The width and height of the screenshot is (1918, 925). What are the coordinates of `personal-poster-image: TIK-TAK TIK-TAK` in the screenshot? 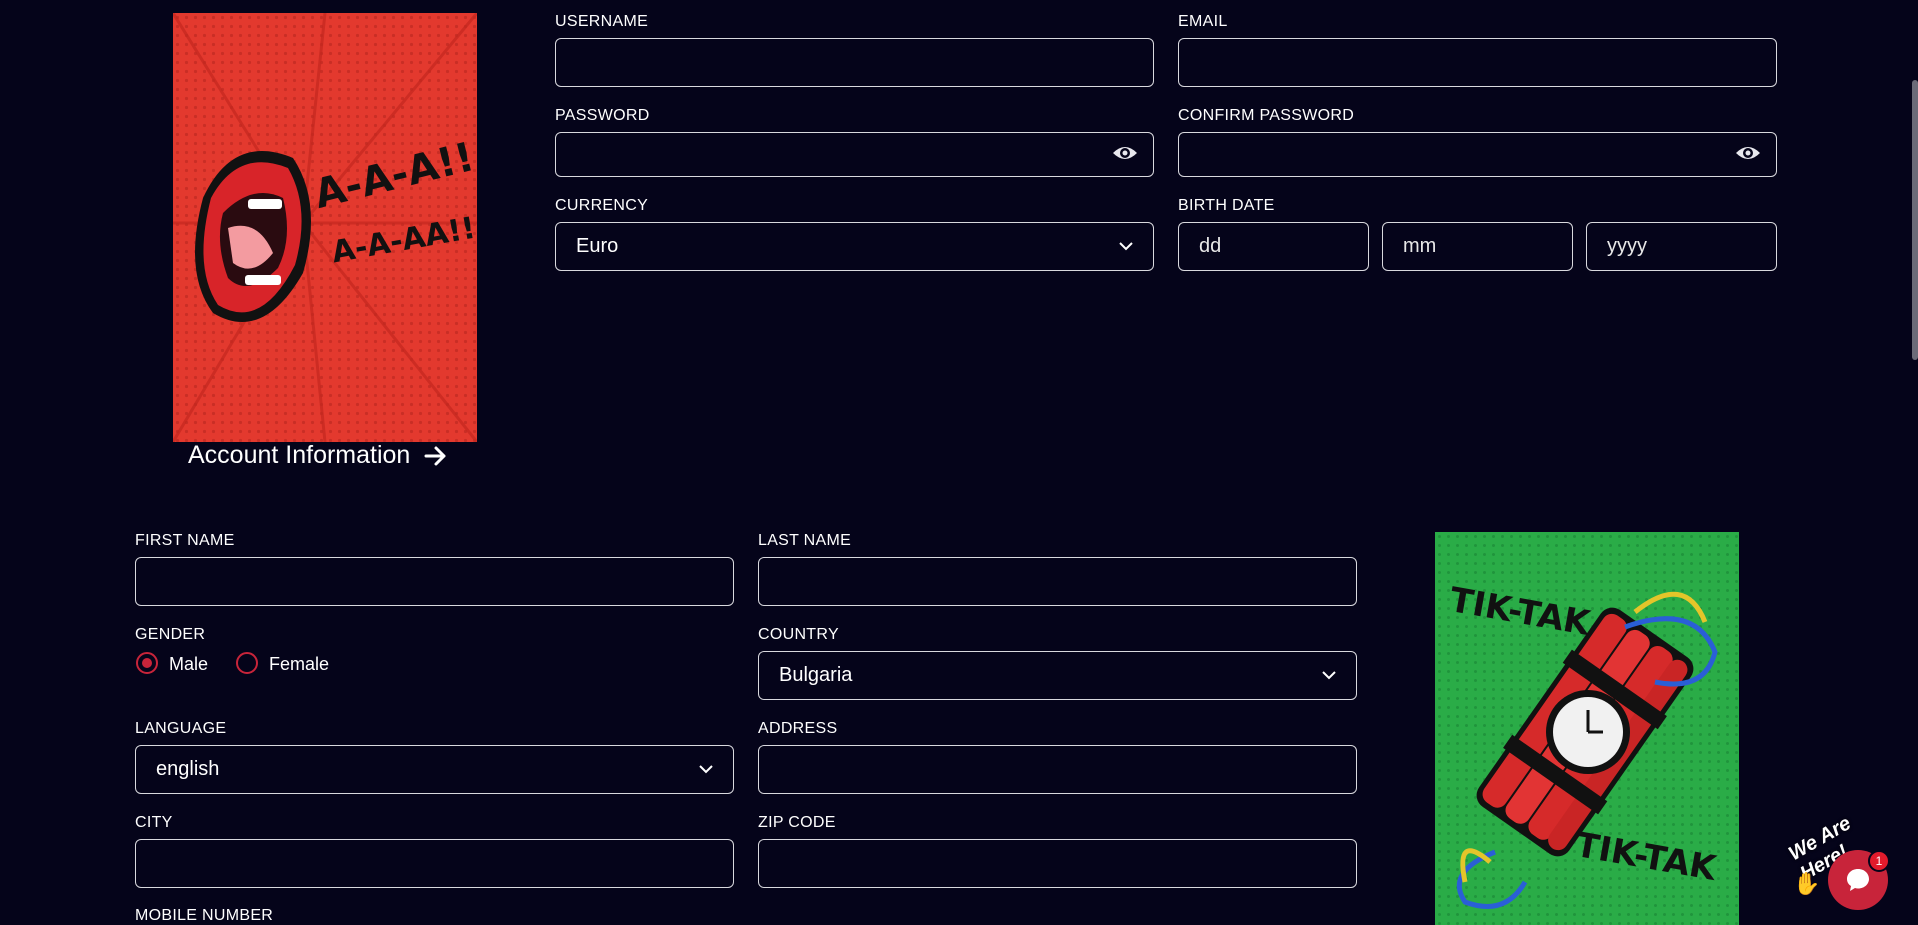 It's located at (1587, 728).